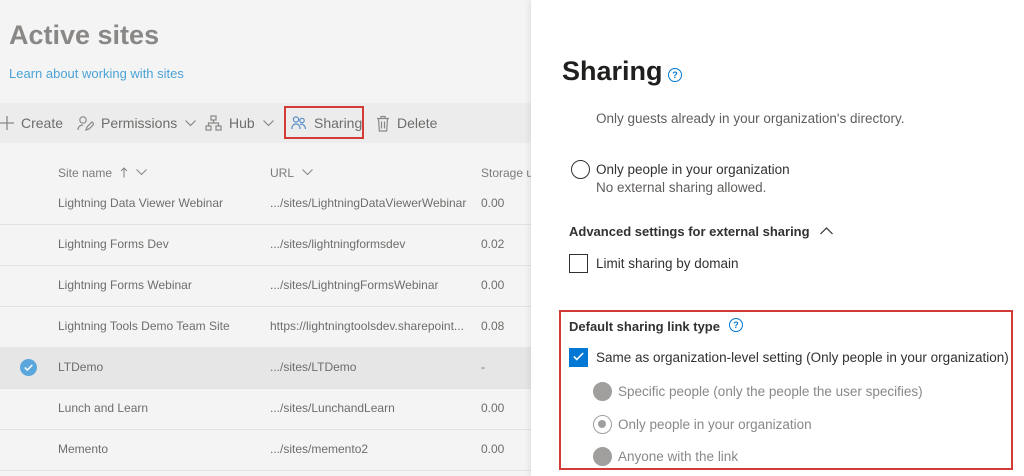 The width and height of the screenshot is (1024, 476). What do you see at coordinates (602, 391) in the screenshot?
I see `radio-specific-people` at bounding box center [602, 391].